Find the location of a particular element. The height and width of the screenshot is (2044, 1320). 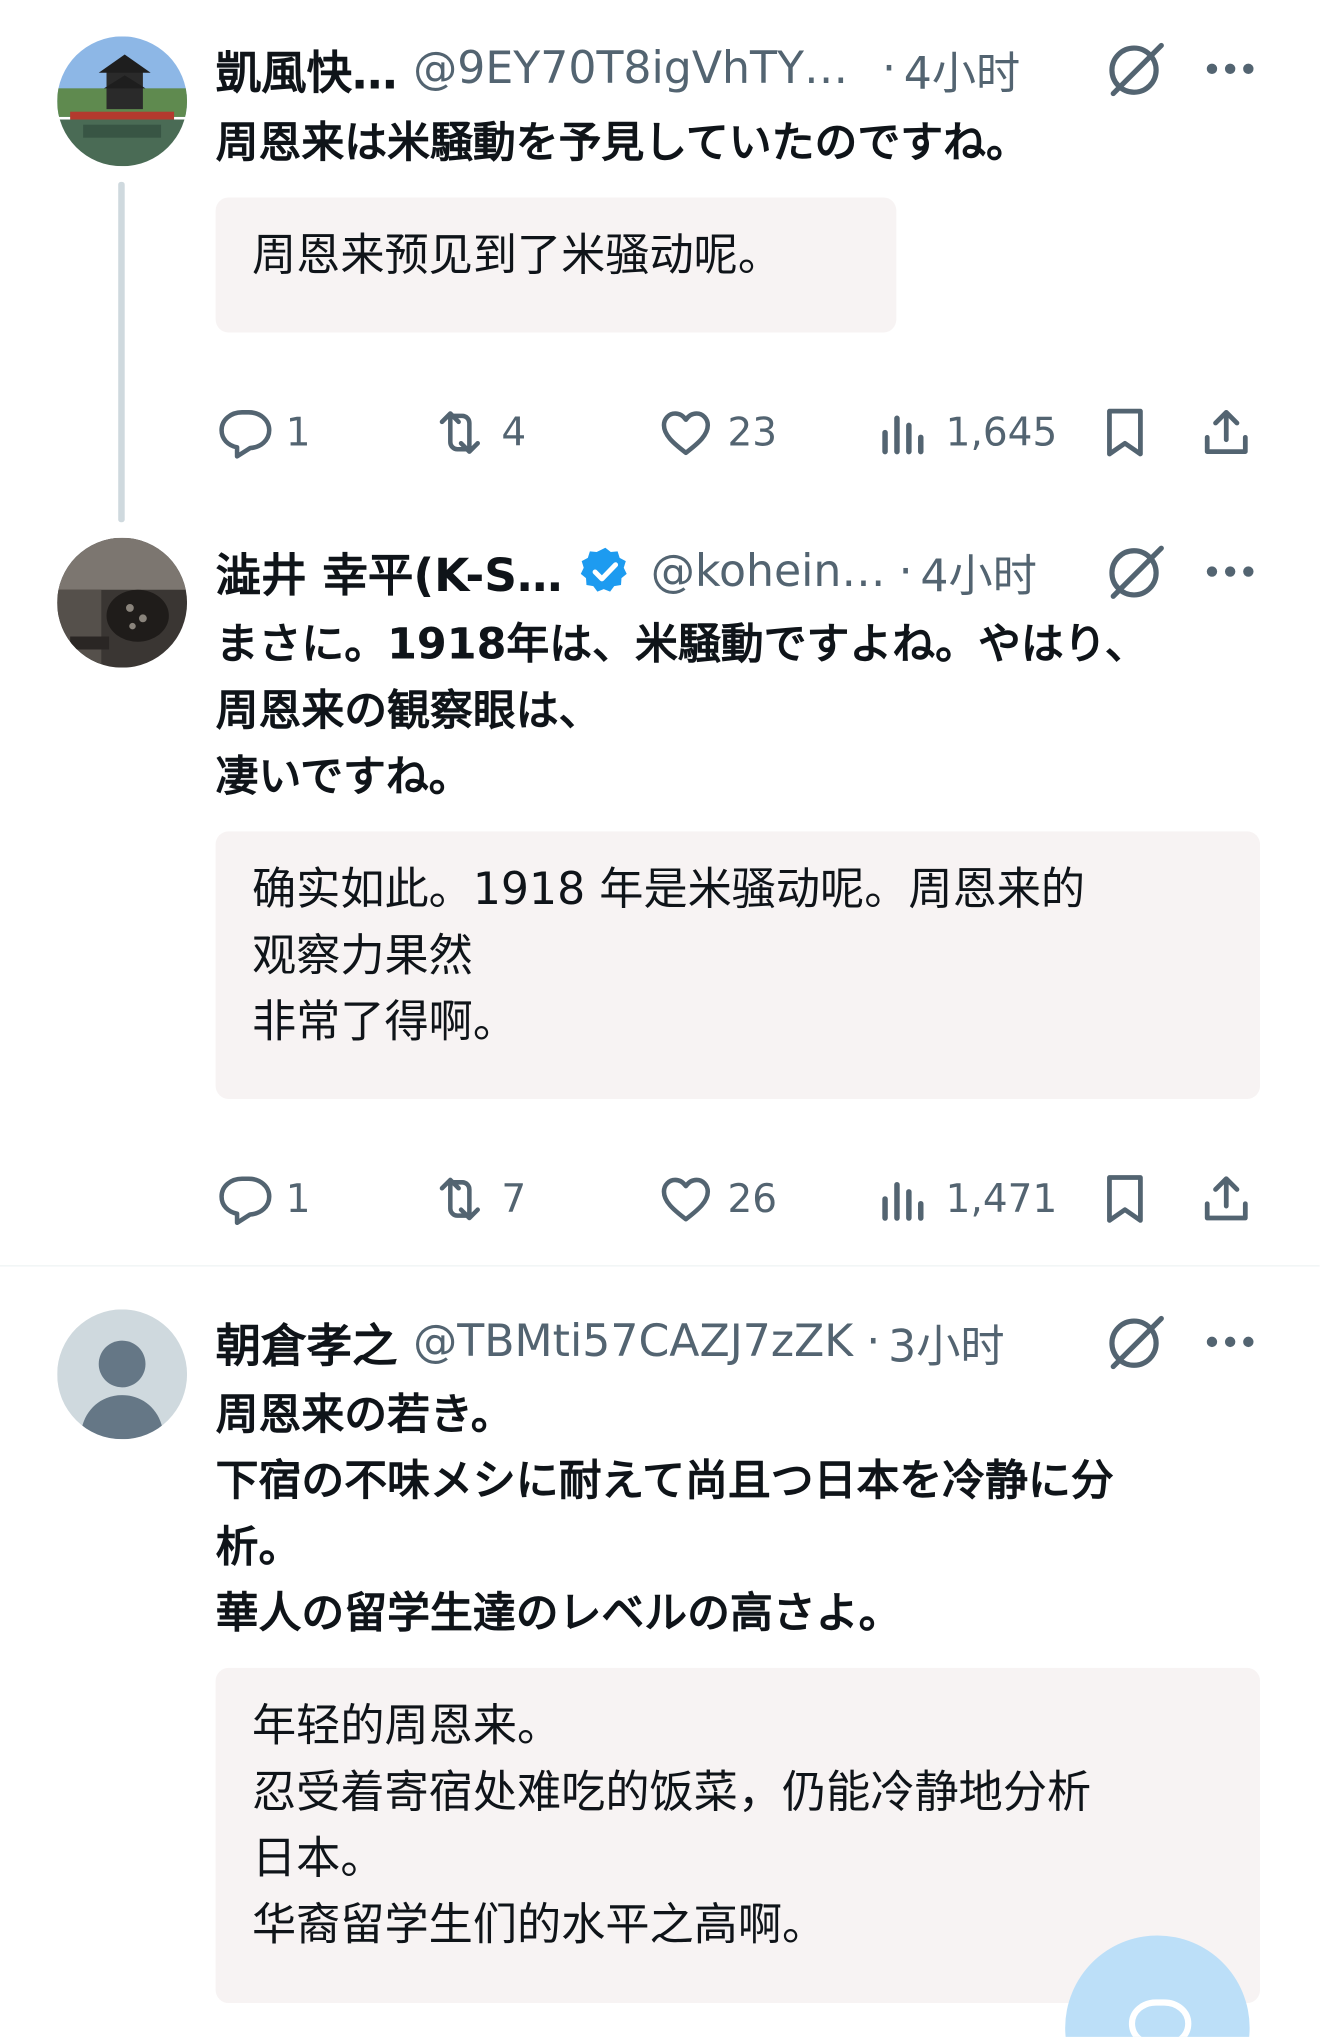

like-button: 23 is located at coordinates (717, 432).